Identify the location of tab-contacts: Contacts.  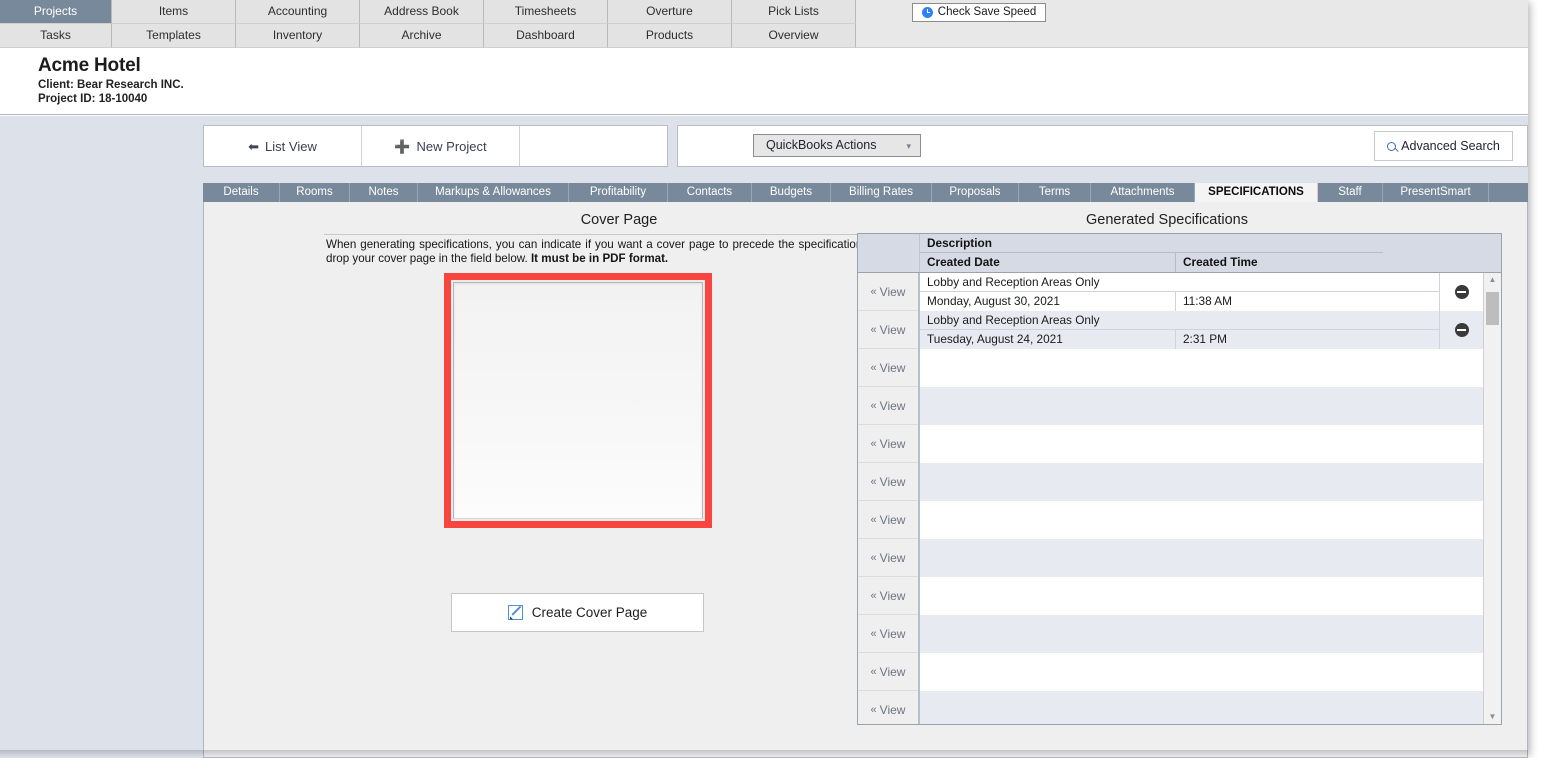
(710, 192).